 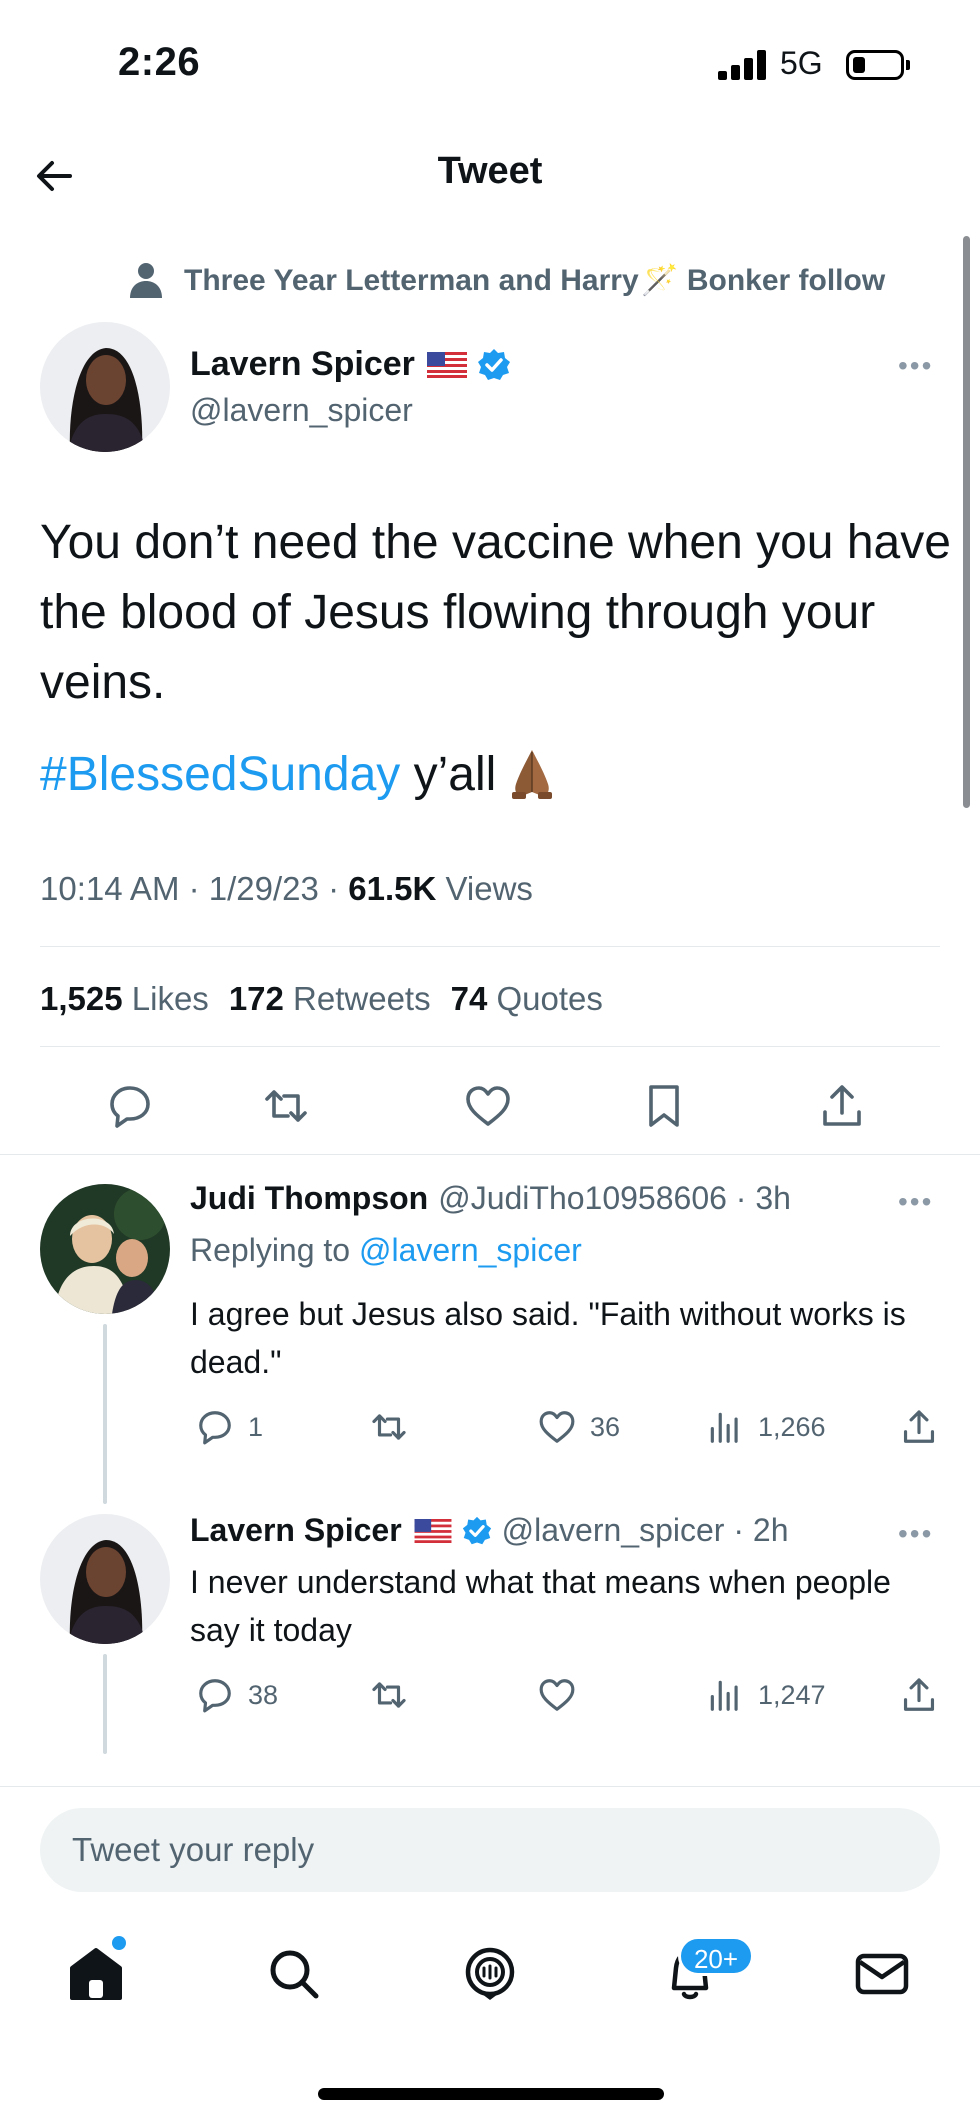 I want to click on tweet-meta: 10:14 AM · 1/29/23 · 61.5K Views, so click(x=286, y=888).